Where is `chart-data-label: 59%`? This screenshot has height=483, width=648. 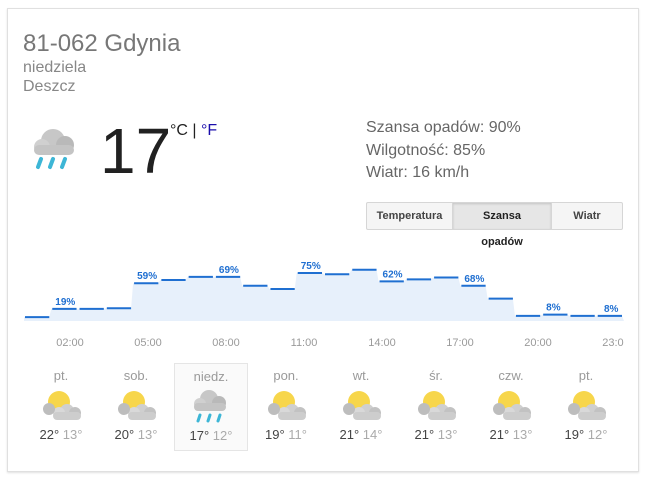 chart-data-label: 59% is located at coordinates (147, 276).